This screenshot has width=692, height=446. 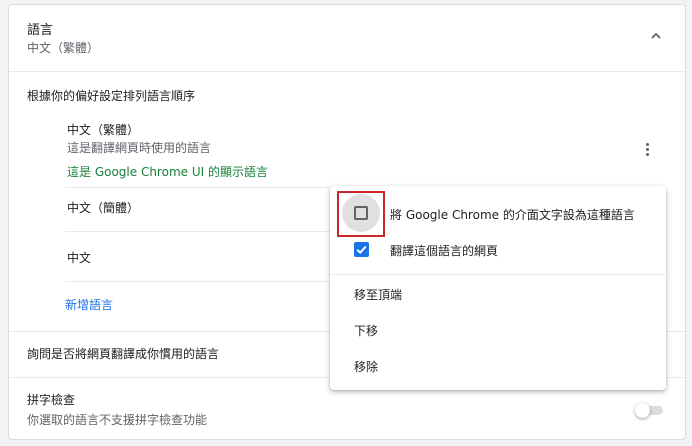 What do you see at coordinates (498, 292) in the screenshot?
I see `menu-item-move-to-top: 移至頂端` at bounding box center [498, 292].